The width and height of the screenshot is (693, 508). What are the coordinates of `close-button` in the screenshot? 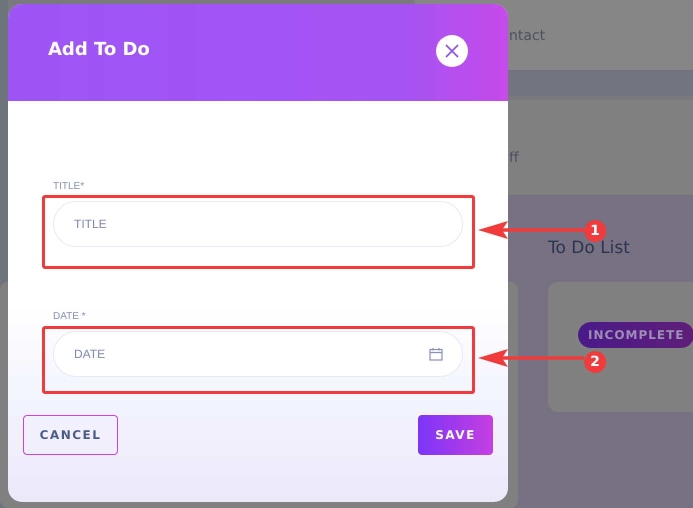 It's located at (452, 50).